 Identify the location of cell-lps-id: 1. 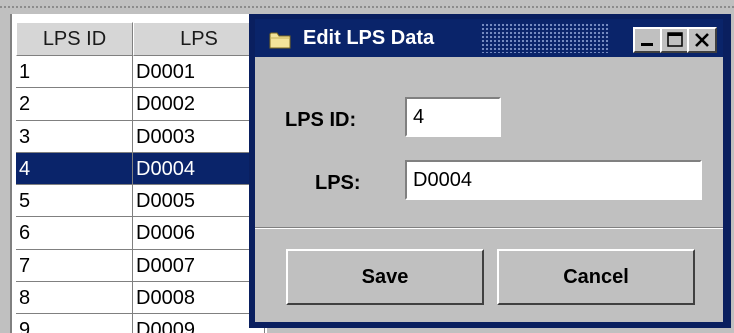
(74, 72).